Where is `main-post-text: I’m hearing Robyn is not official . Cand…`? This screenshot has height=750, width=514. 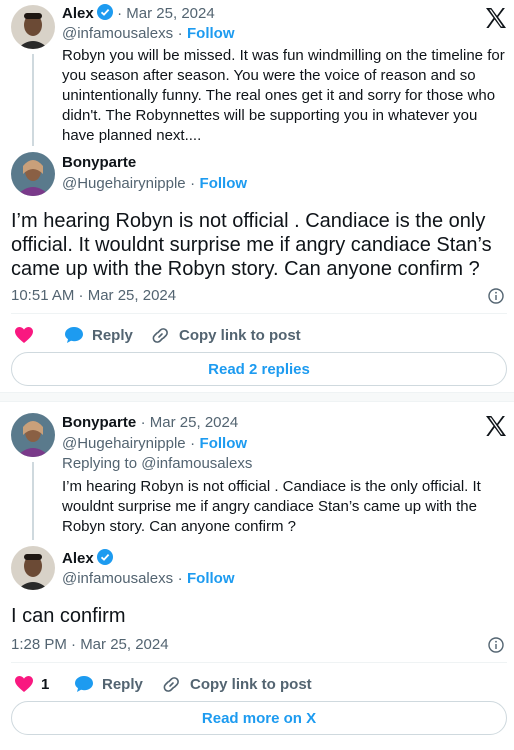
main-post-text: I’m hearing Robyn is not official . Cand… is located at coordinates (259, 245).